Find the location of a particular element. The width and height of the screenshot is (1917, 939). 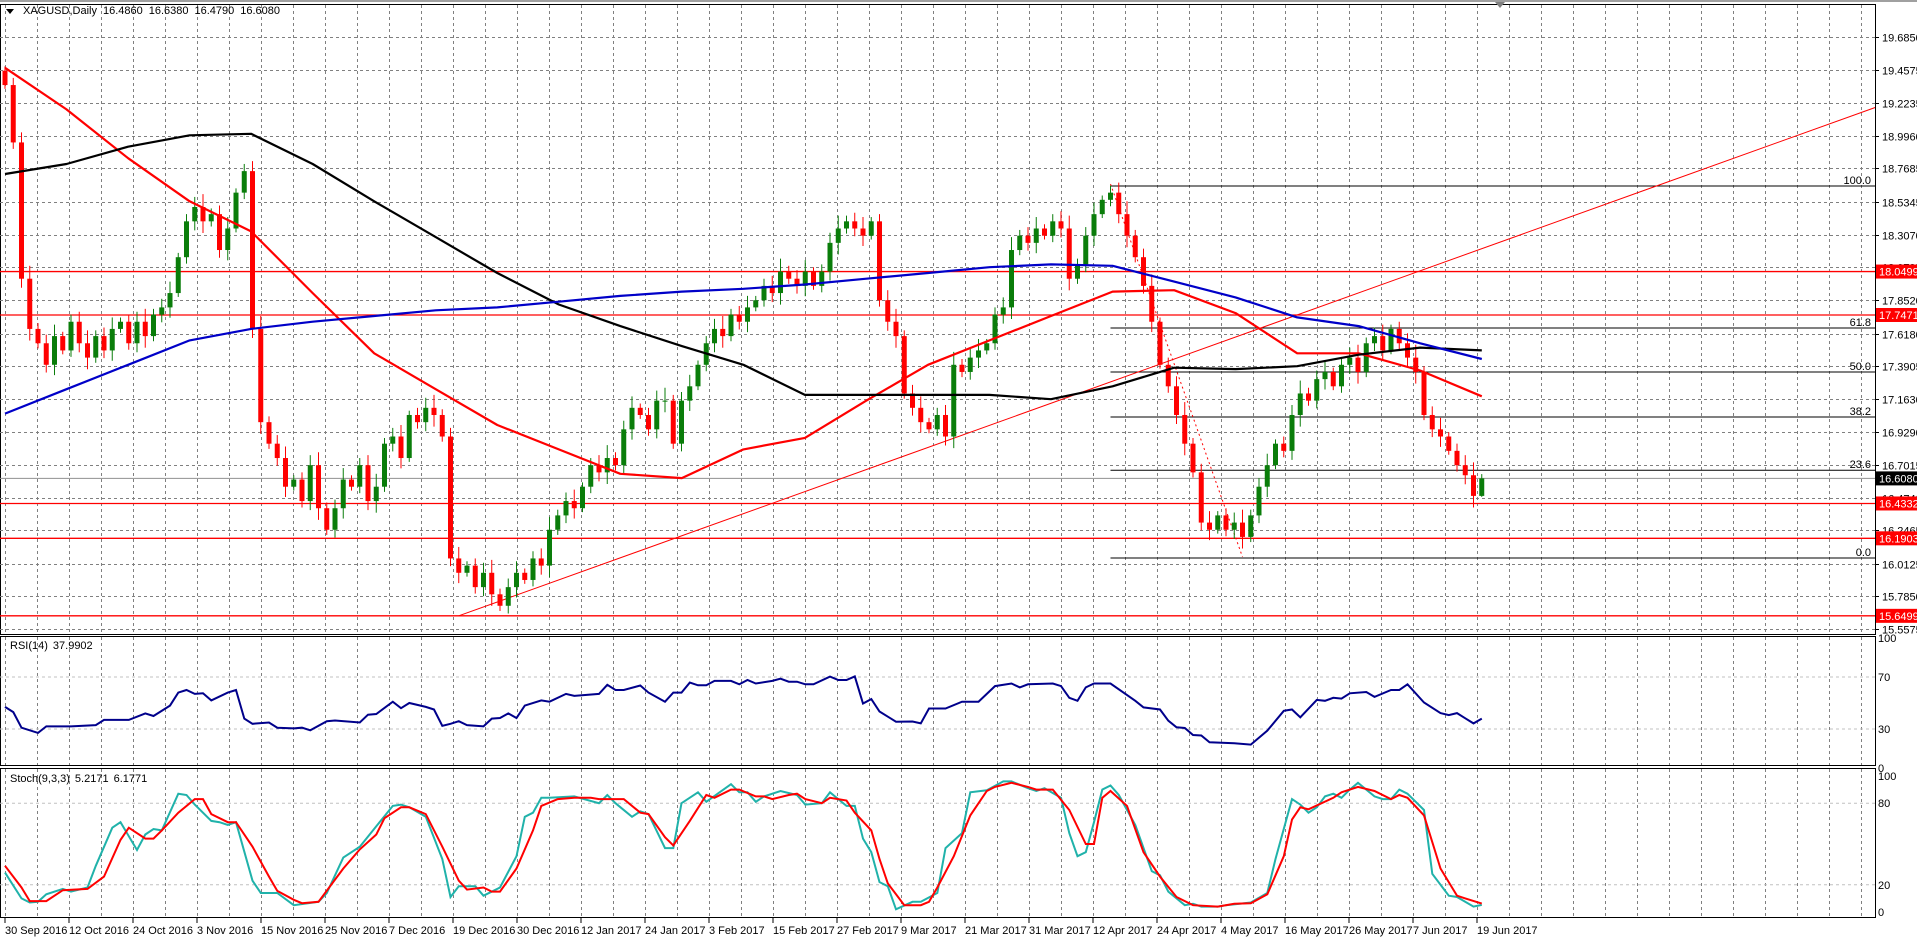

dropdown-triangle-icon is located at coordinates (10, 11).